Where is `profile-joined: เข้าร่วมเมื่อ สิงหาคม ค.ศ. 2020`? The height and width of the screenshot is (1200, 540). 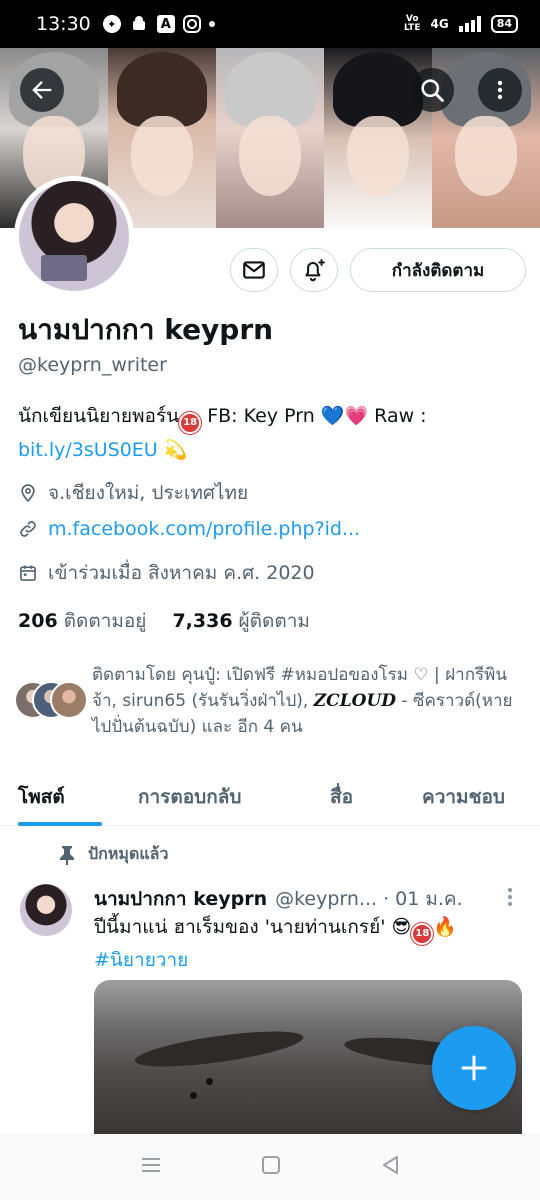 profile-joined: เข้าร่วมเมื่อ สิงหาคม ค.ศ. 2020 is located at coordinates (166, 573).